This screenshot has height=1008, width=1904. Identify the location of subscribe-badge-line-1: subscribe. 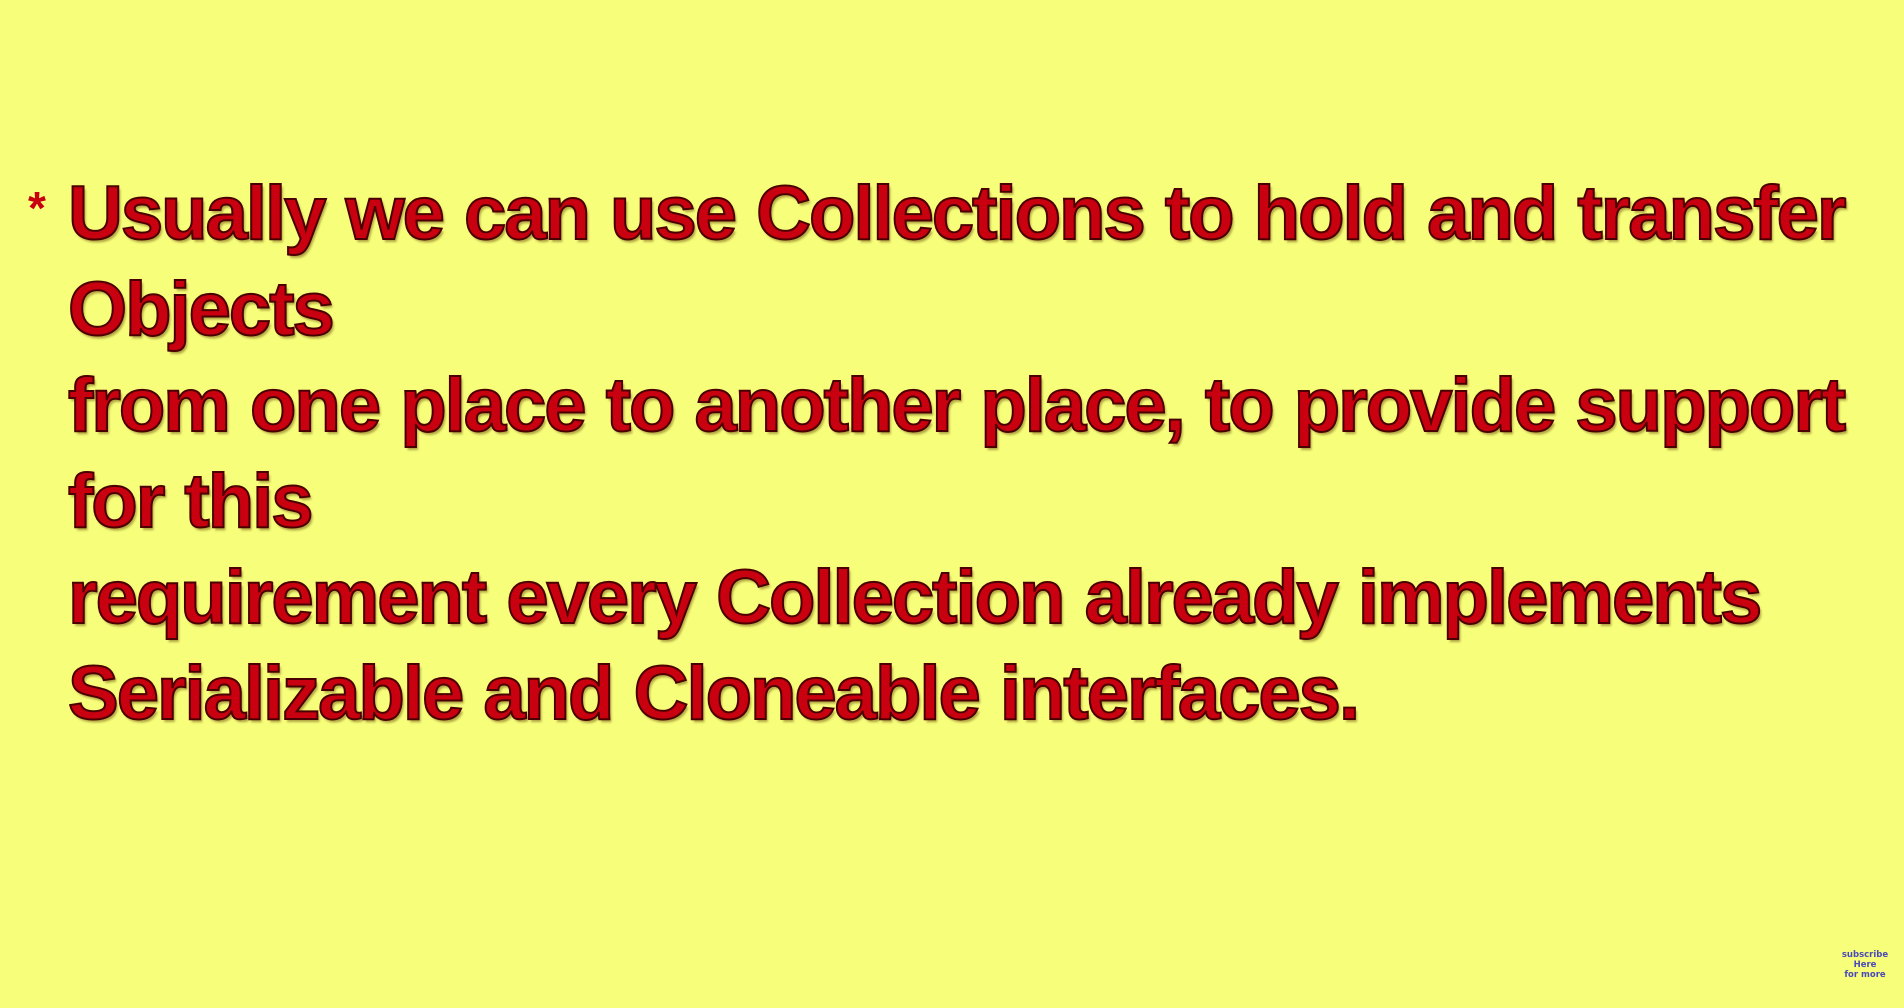
(1865, 955).